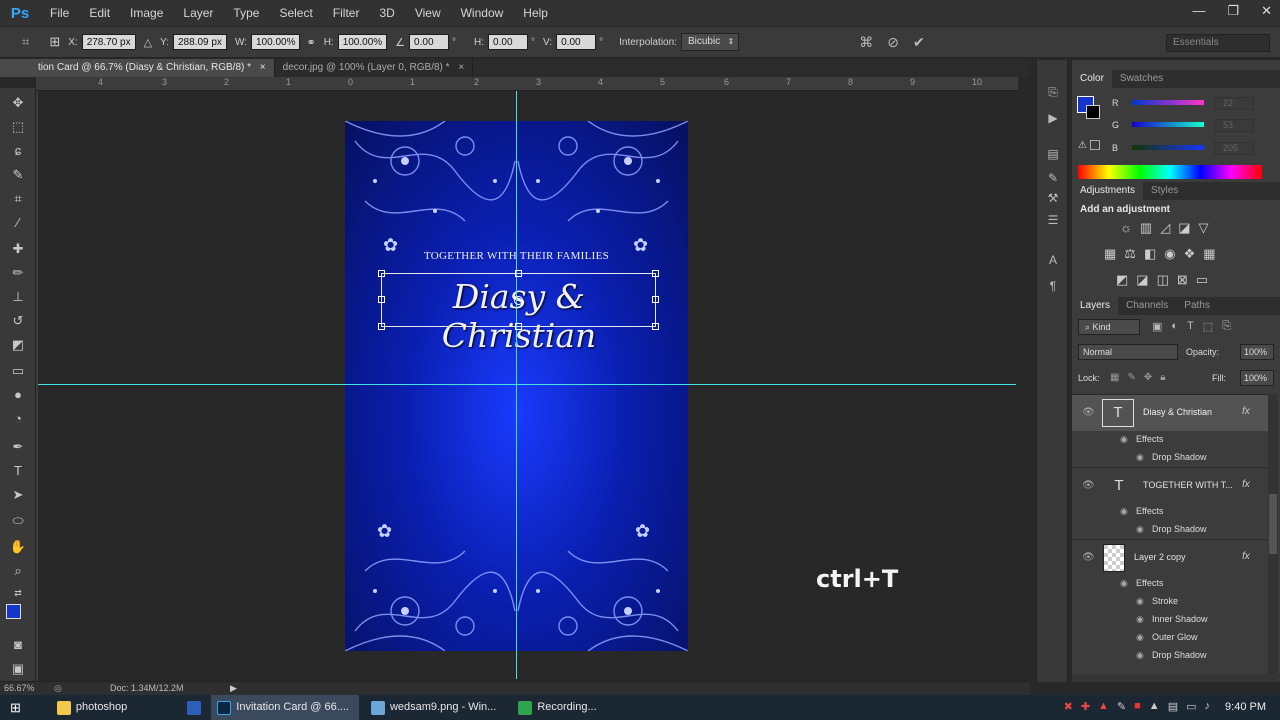 The height and width of the screenshot is (720, 1280). Describe the element at coordinates (1190, 254) in the screenshot. I see `channel-mixer-icon: ❖` at that location.